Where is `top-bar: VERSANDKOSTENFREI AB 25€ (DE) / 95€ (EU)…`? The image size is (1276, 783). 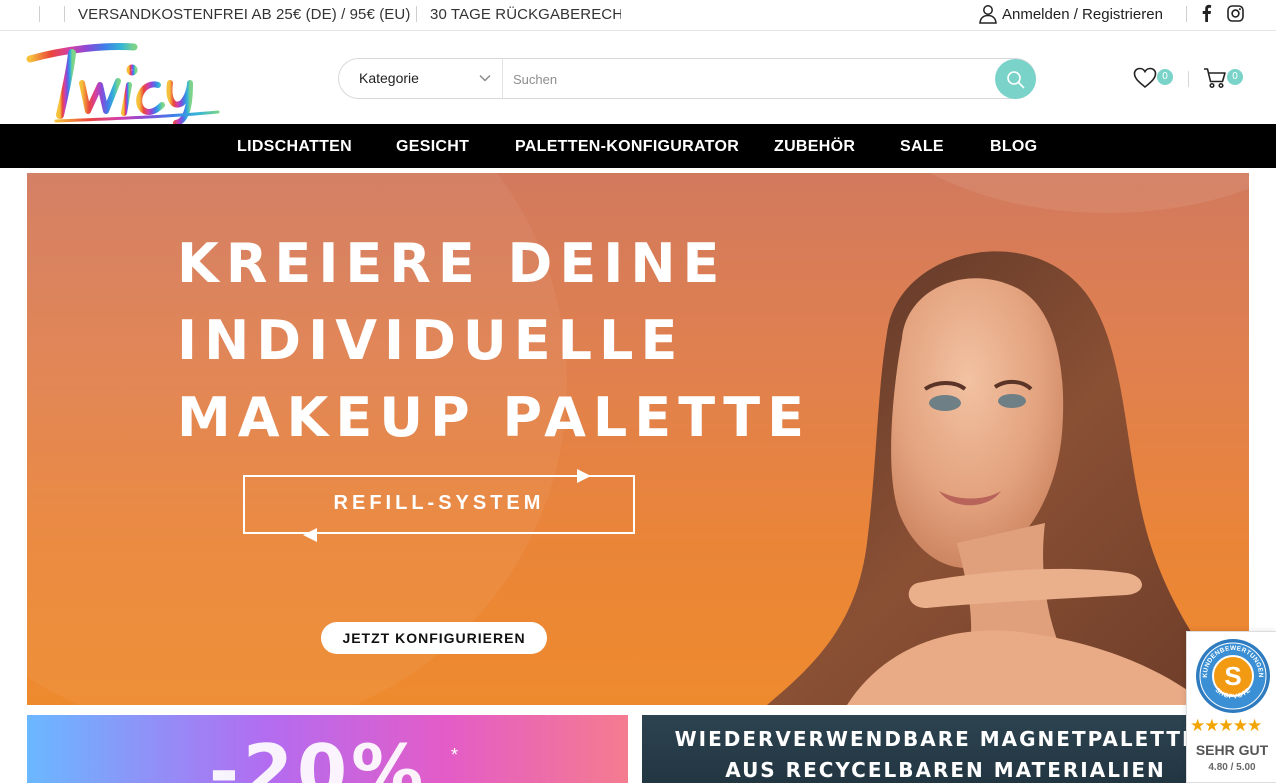 top-bar: VERSANDKOSTENFREI AB 25€ (DE) / 95€ (EU)… is located at coordinates (638, 15).